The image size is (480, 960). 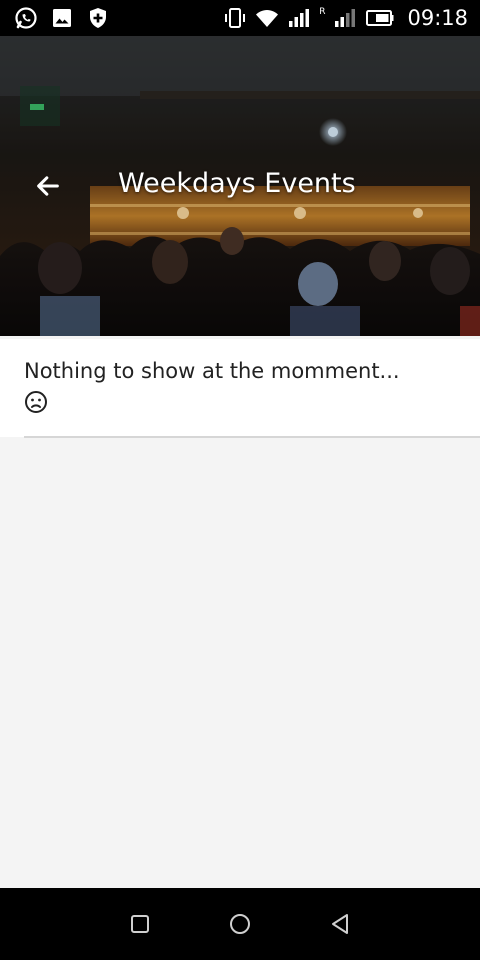 I want to click on divider, so click(x=252, y=437).